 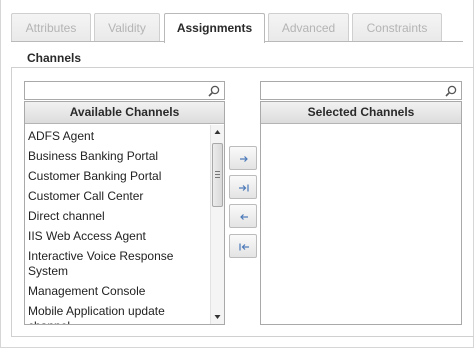 What do you see at coordinates (124, 113) in the screenshot?
I see `available-channels-header: Available Channels` at bounding box center [124, 113].